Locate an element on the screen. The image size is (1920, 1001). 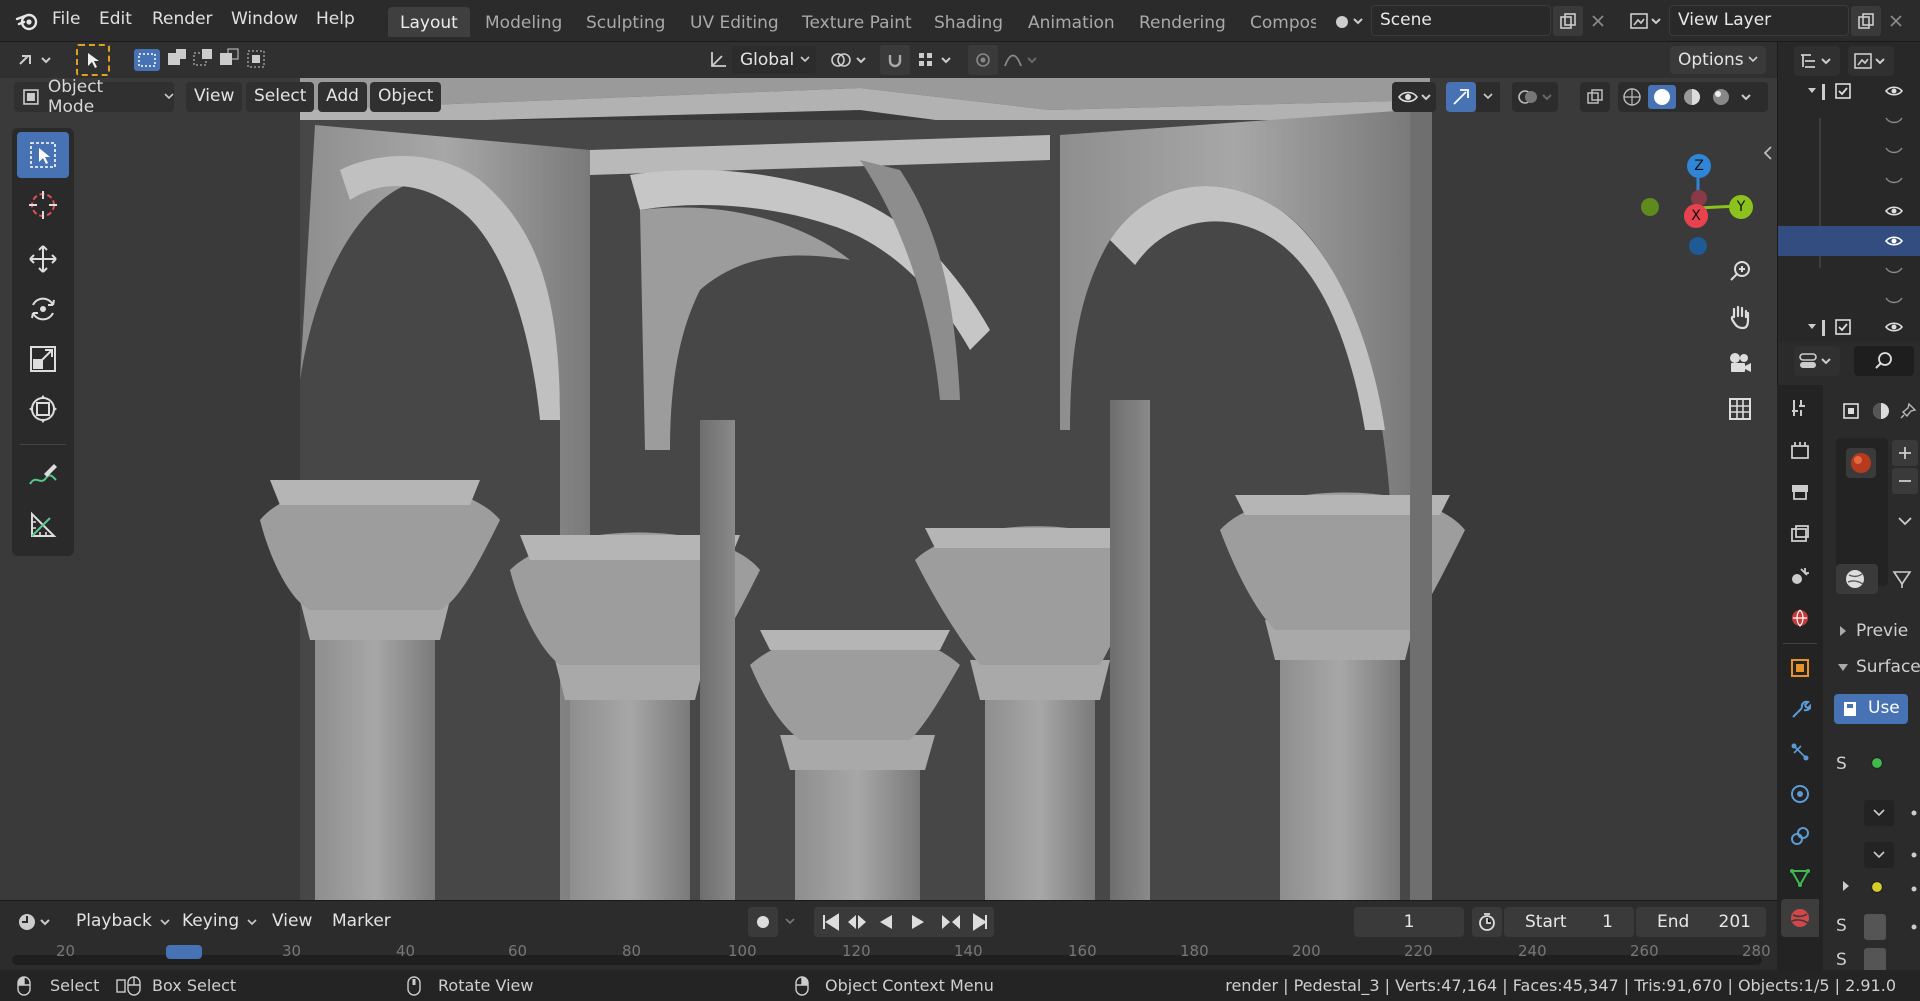
editor-type-icon is located at coordinates (36, 60).